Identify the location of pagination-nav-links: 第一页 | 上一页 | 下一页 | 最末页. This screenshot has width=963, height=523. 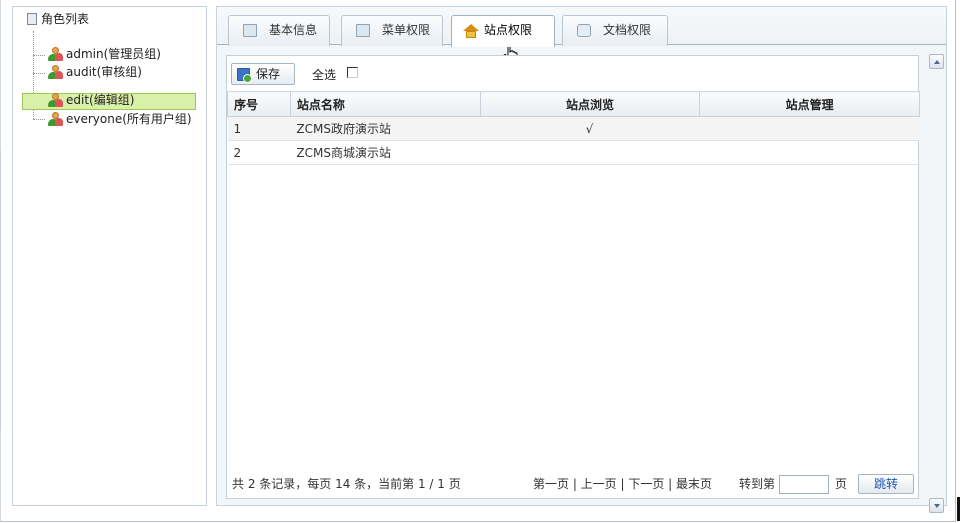
(622, 484).